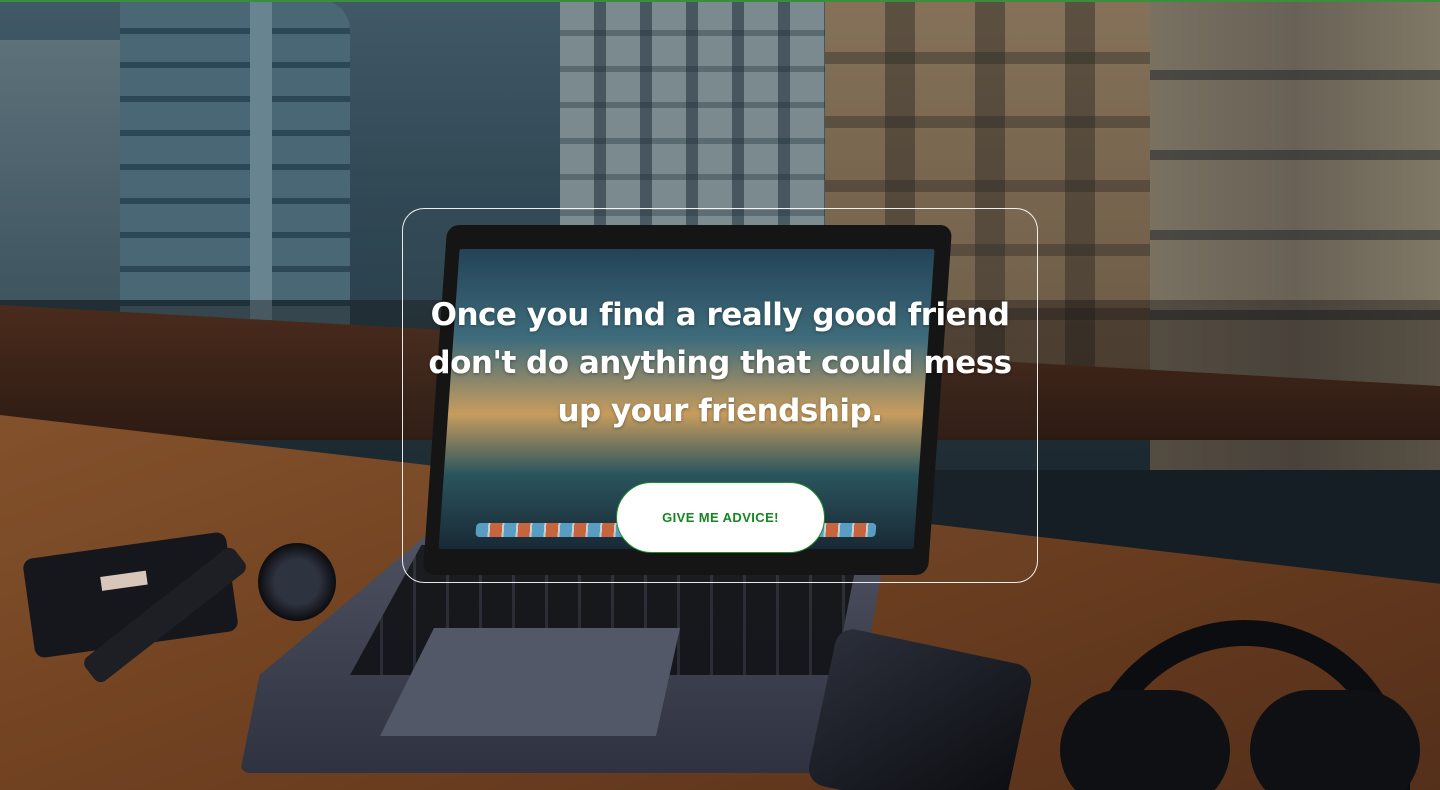  Describe the element at coordinates (1145, 740) in the screenshot. I see `headphones-cup-left` at that location.